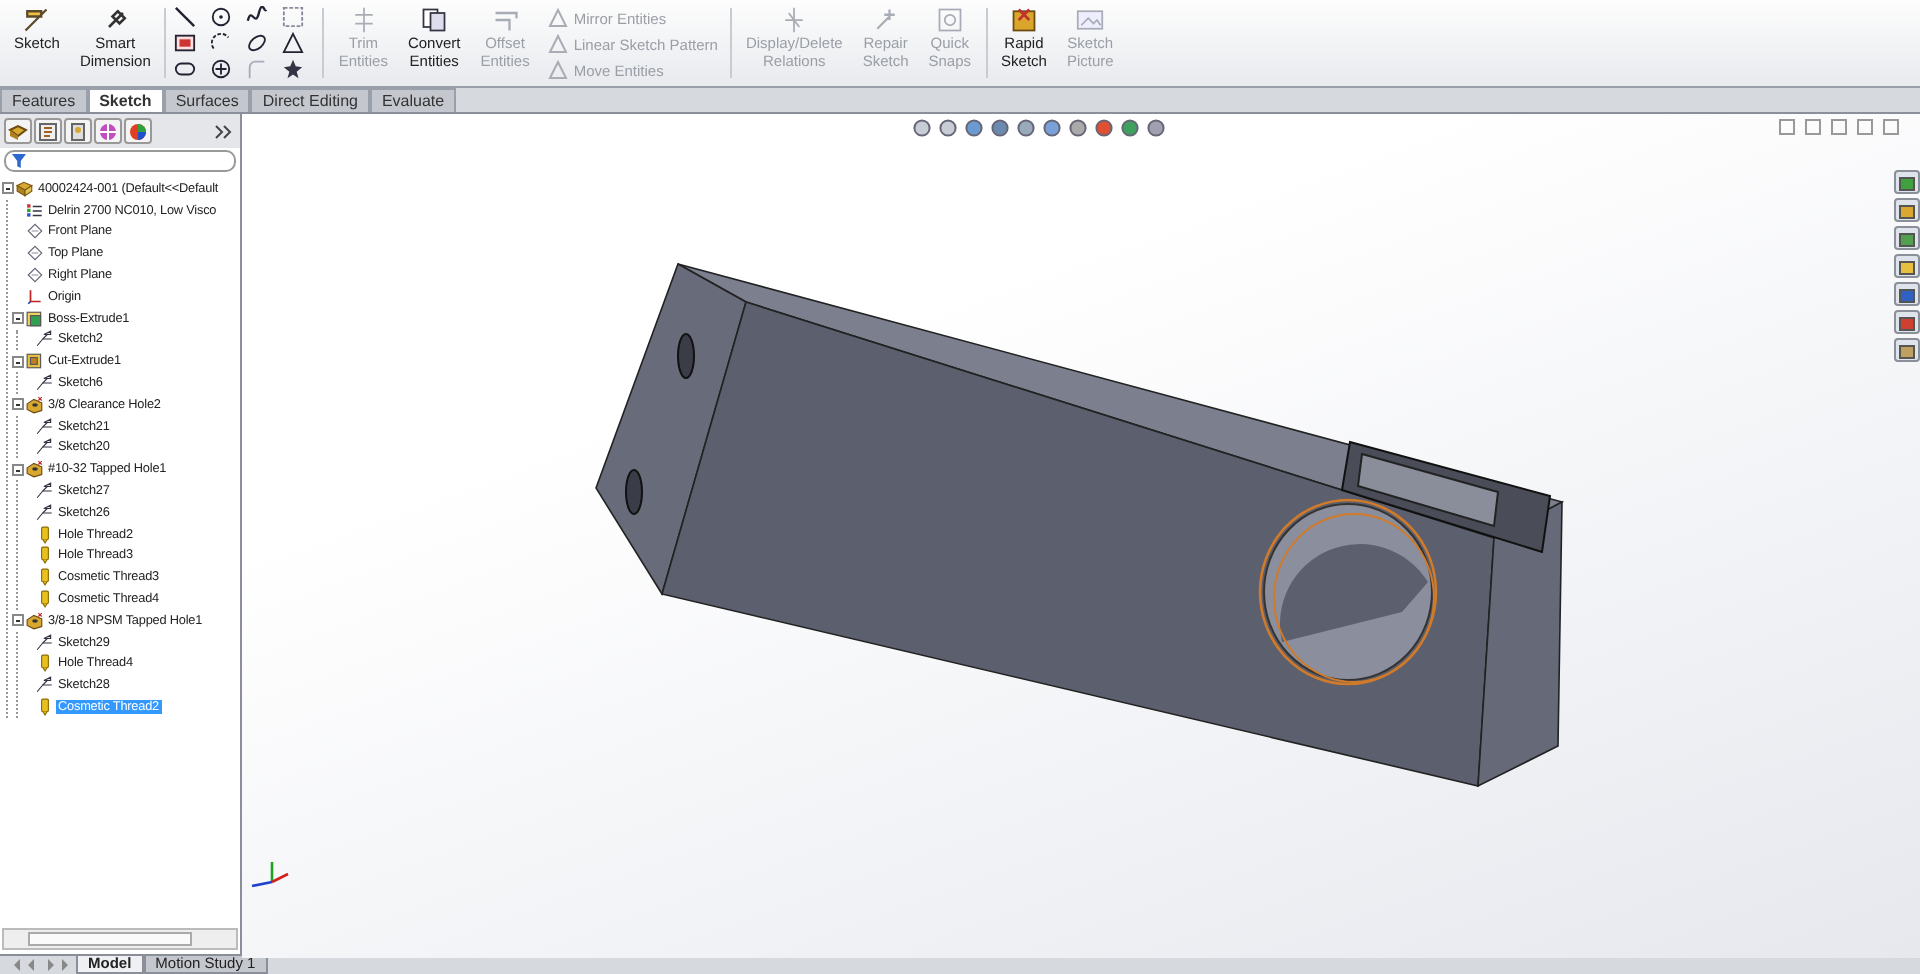 Image resolution: width=1920 pixels, height=974 pixels. I want to click on boss-icon, so click(35, 318).